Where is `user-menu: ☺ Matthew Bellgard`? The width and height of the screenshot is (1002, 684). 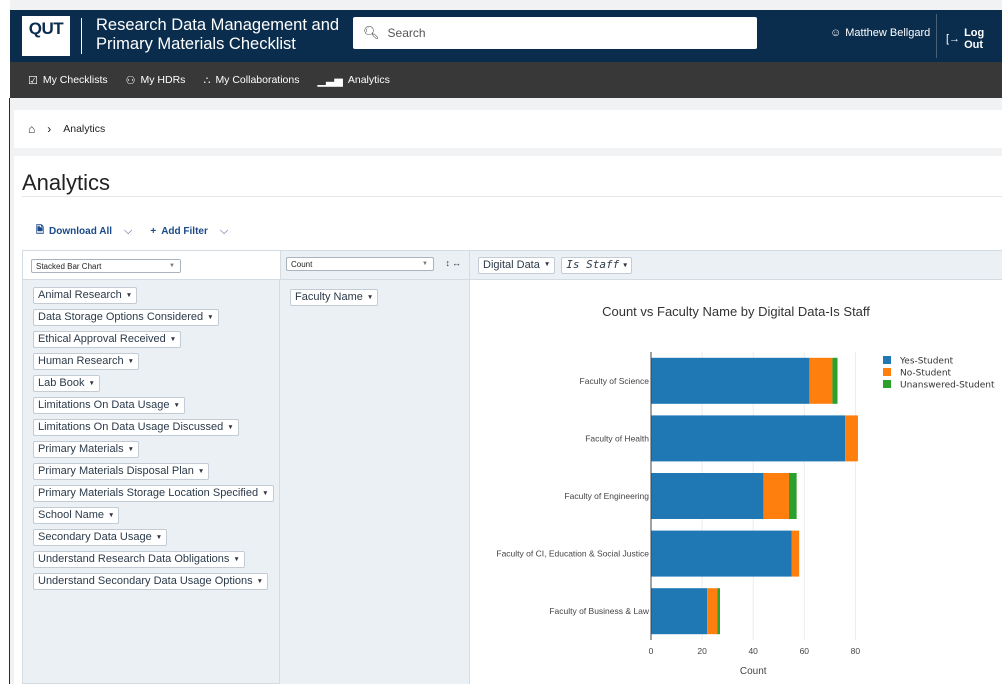
user-menu: ☺ Matthew Bellgard is located at coordinates (880, 33).